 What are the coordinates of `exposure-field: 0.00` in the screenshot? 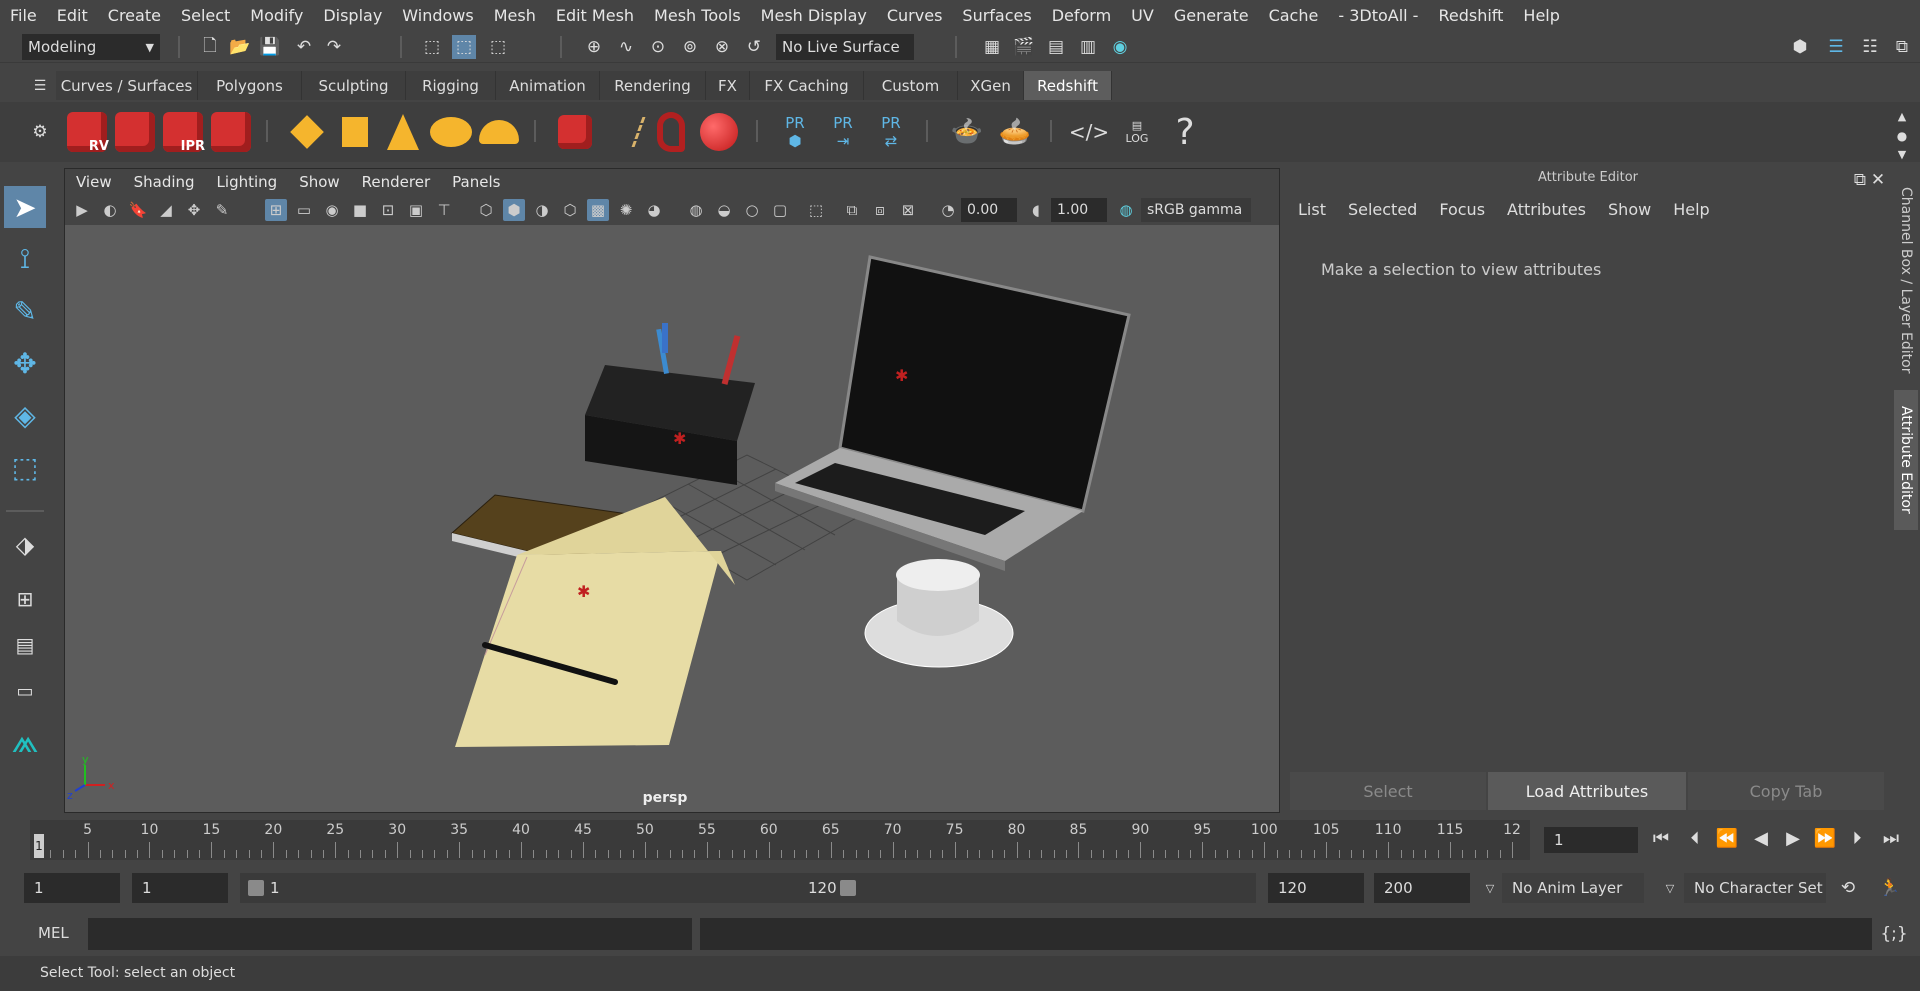 It's located at (989, 210).